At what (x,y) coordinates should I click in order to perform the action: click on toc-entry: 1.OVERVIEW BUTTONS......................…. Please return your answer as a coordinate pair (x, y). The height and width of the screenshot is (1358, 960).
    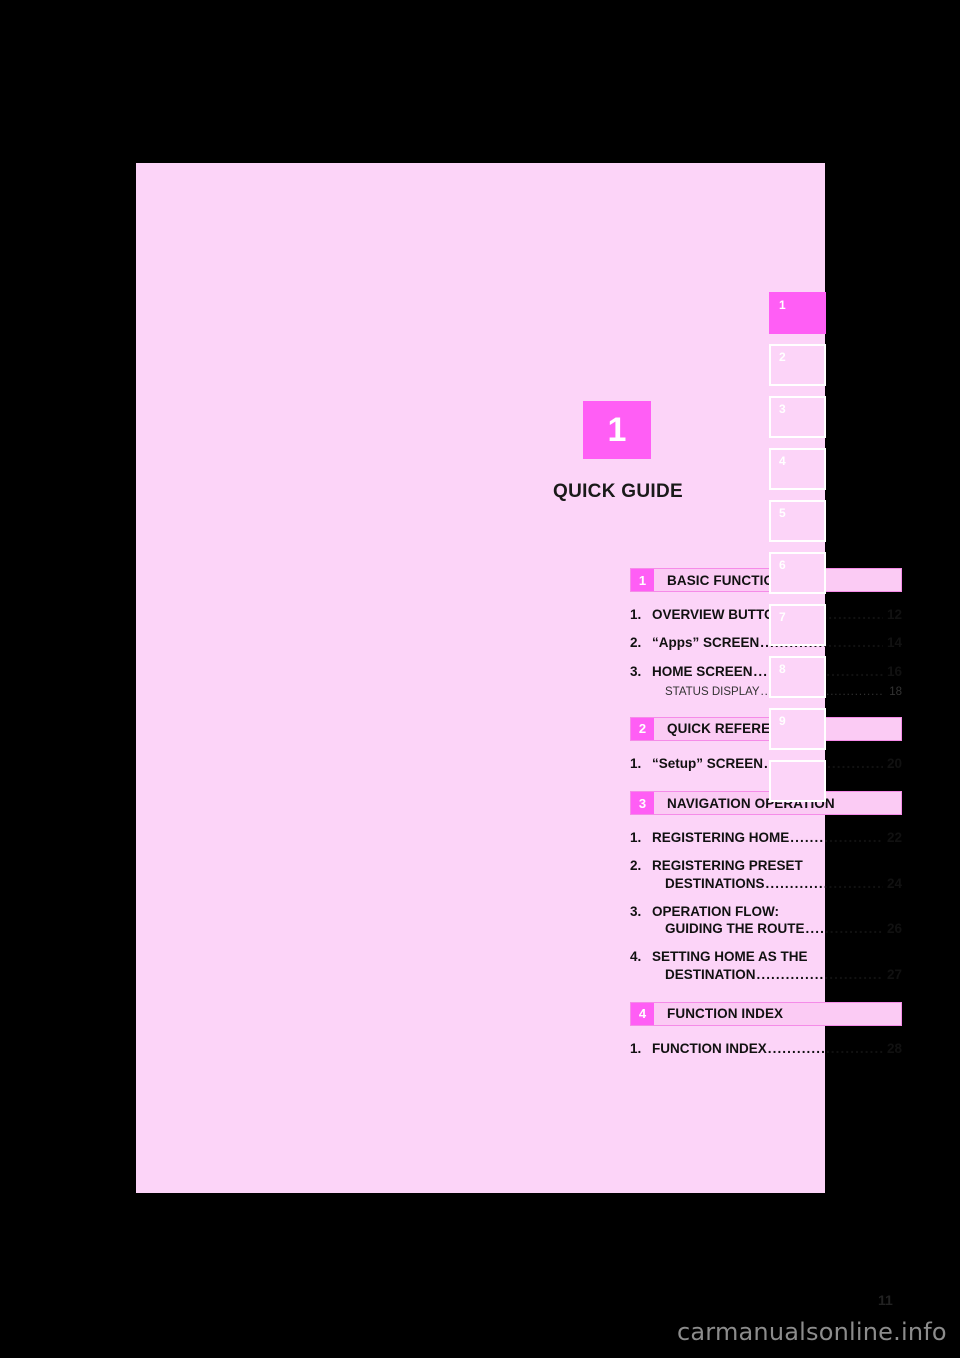
    Looking at the image, I should click on (766, 614).